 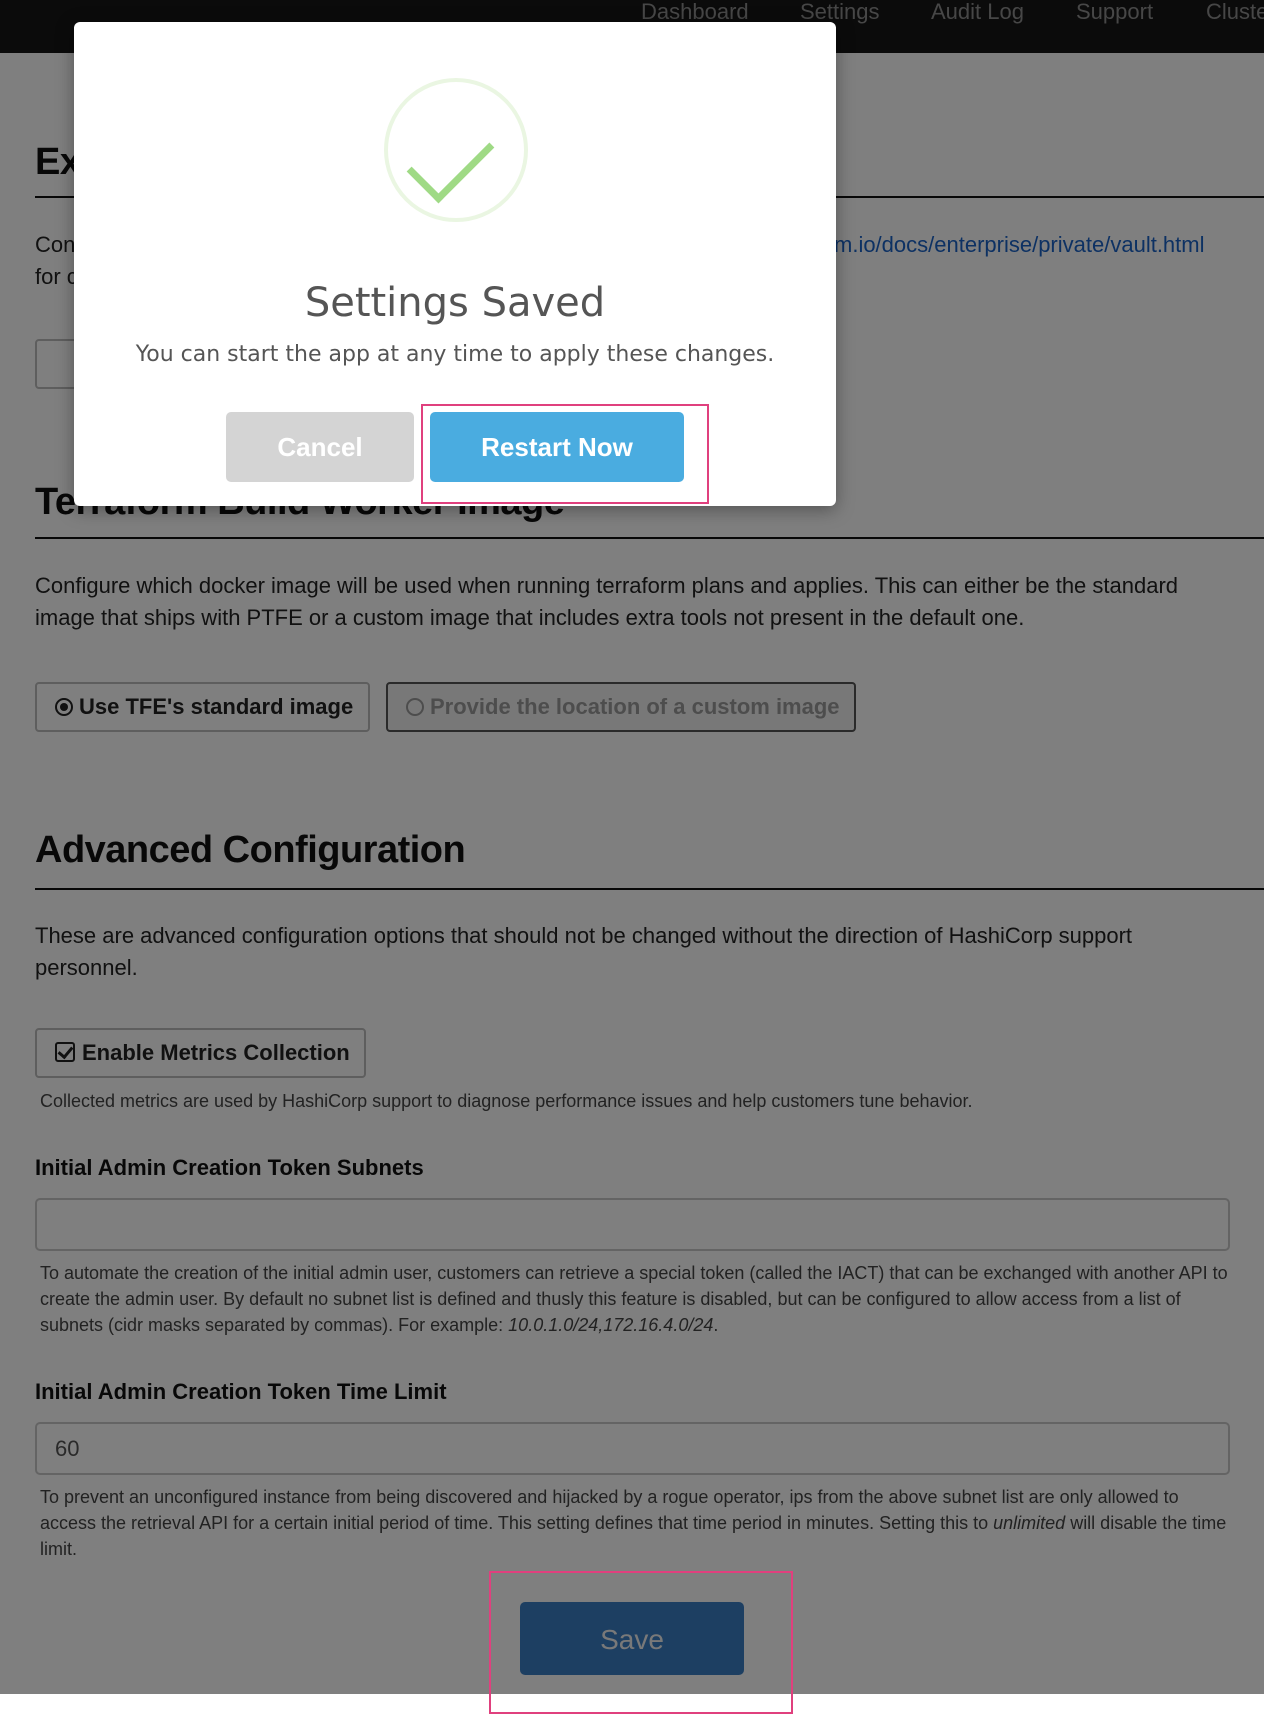 What do you see at coordinates (455, 303) in the screenshot?
I see `modal-title: Settings Saved` at bounding box center [455, 303].